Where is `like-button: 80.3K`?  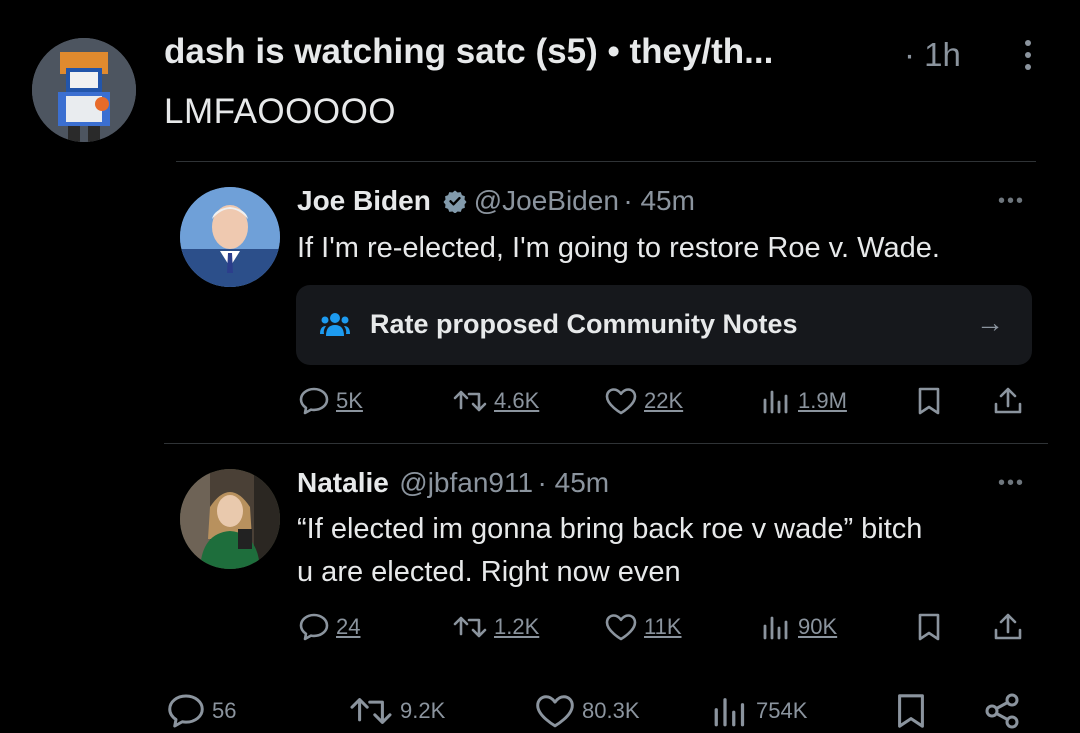 like-button: 80.3K is located at coordinates (587, 711).